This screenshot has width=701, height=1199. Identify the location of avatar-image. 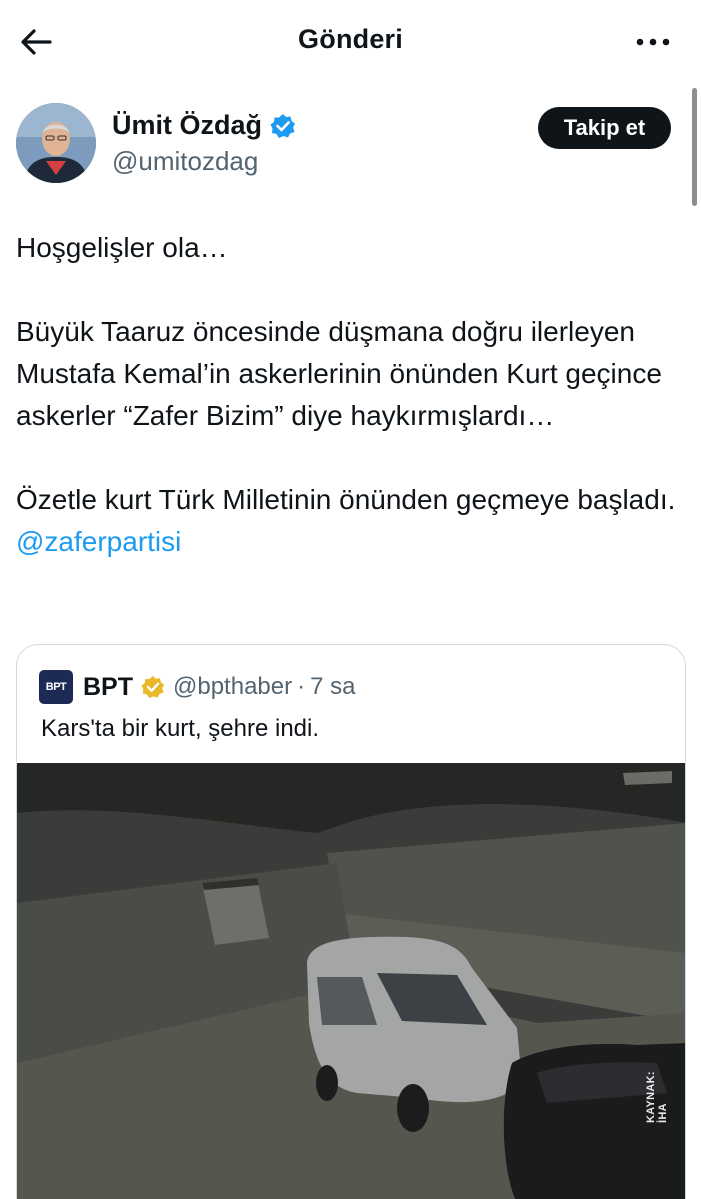
(56, 143).